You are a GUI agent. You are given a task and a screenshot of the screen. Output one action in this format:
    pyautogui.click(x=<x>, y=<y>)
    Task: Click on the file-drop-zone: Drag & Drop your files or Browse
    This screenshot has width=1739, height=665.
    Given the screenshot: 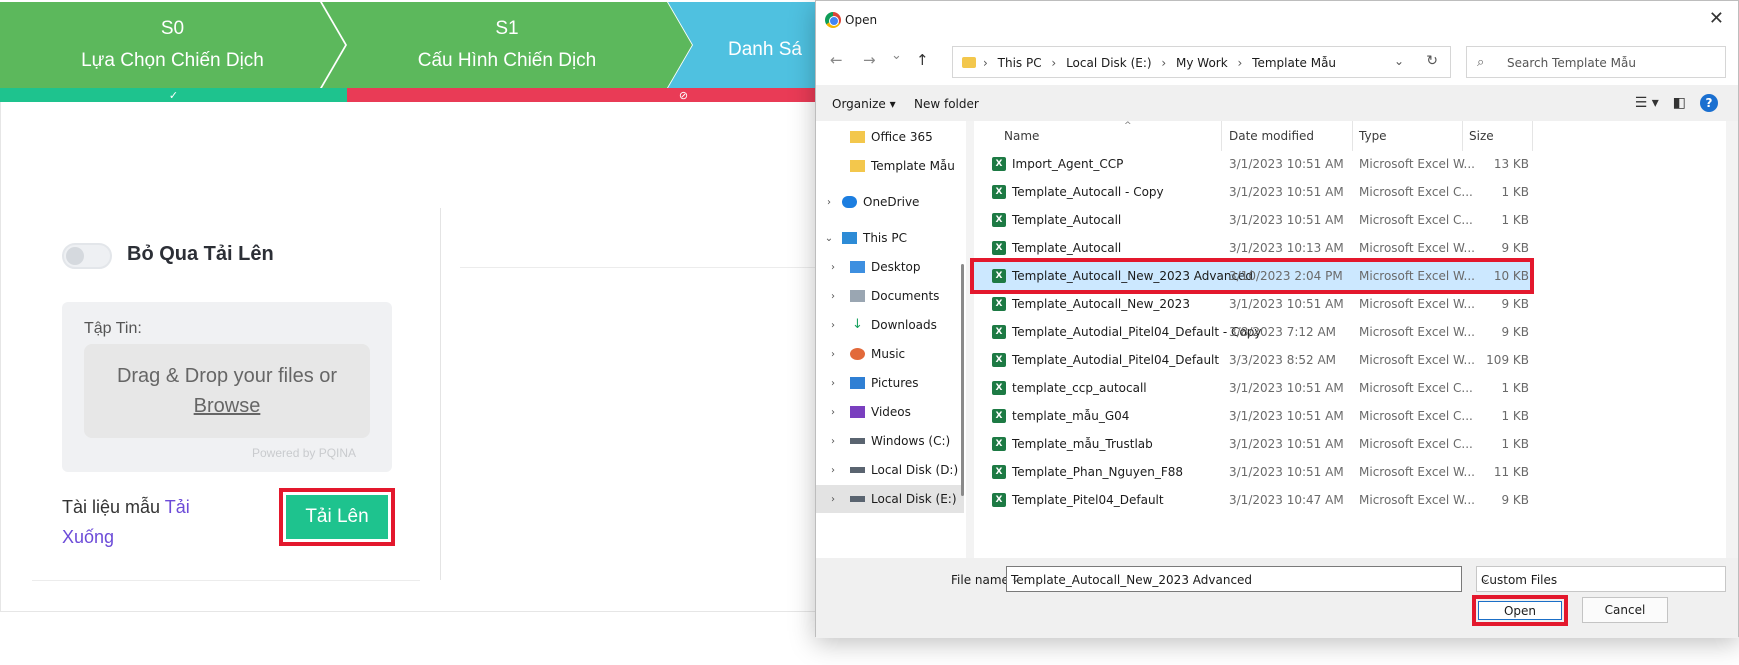 What is the action you would take?
    pyautogui.click(x=227, y=391)
    